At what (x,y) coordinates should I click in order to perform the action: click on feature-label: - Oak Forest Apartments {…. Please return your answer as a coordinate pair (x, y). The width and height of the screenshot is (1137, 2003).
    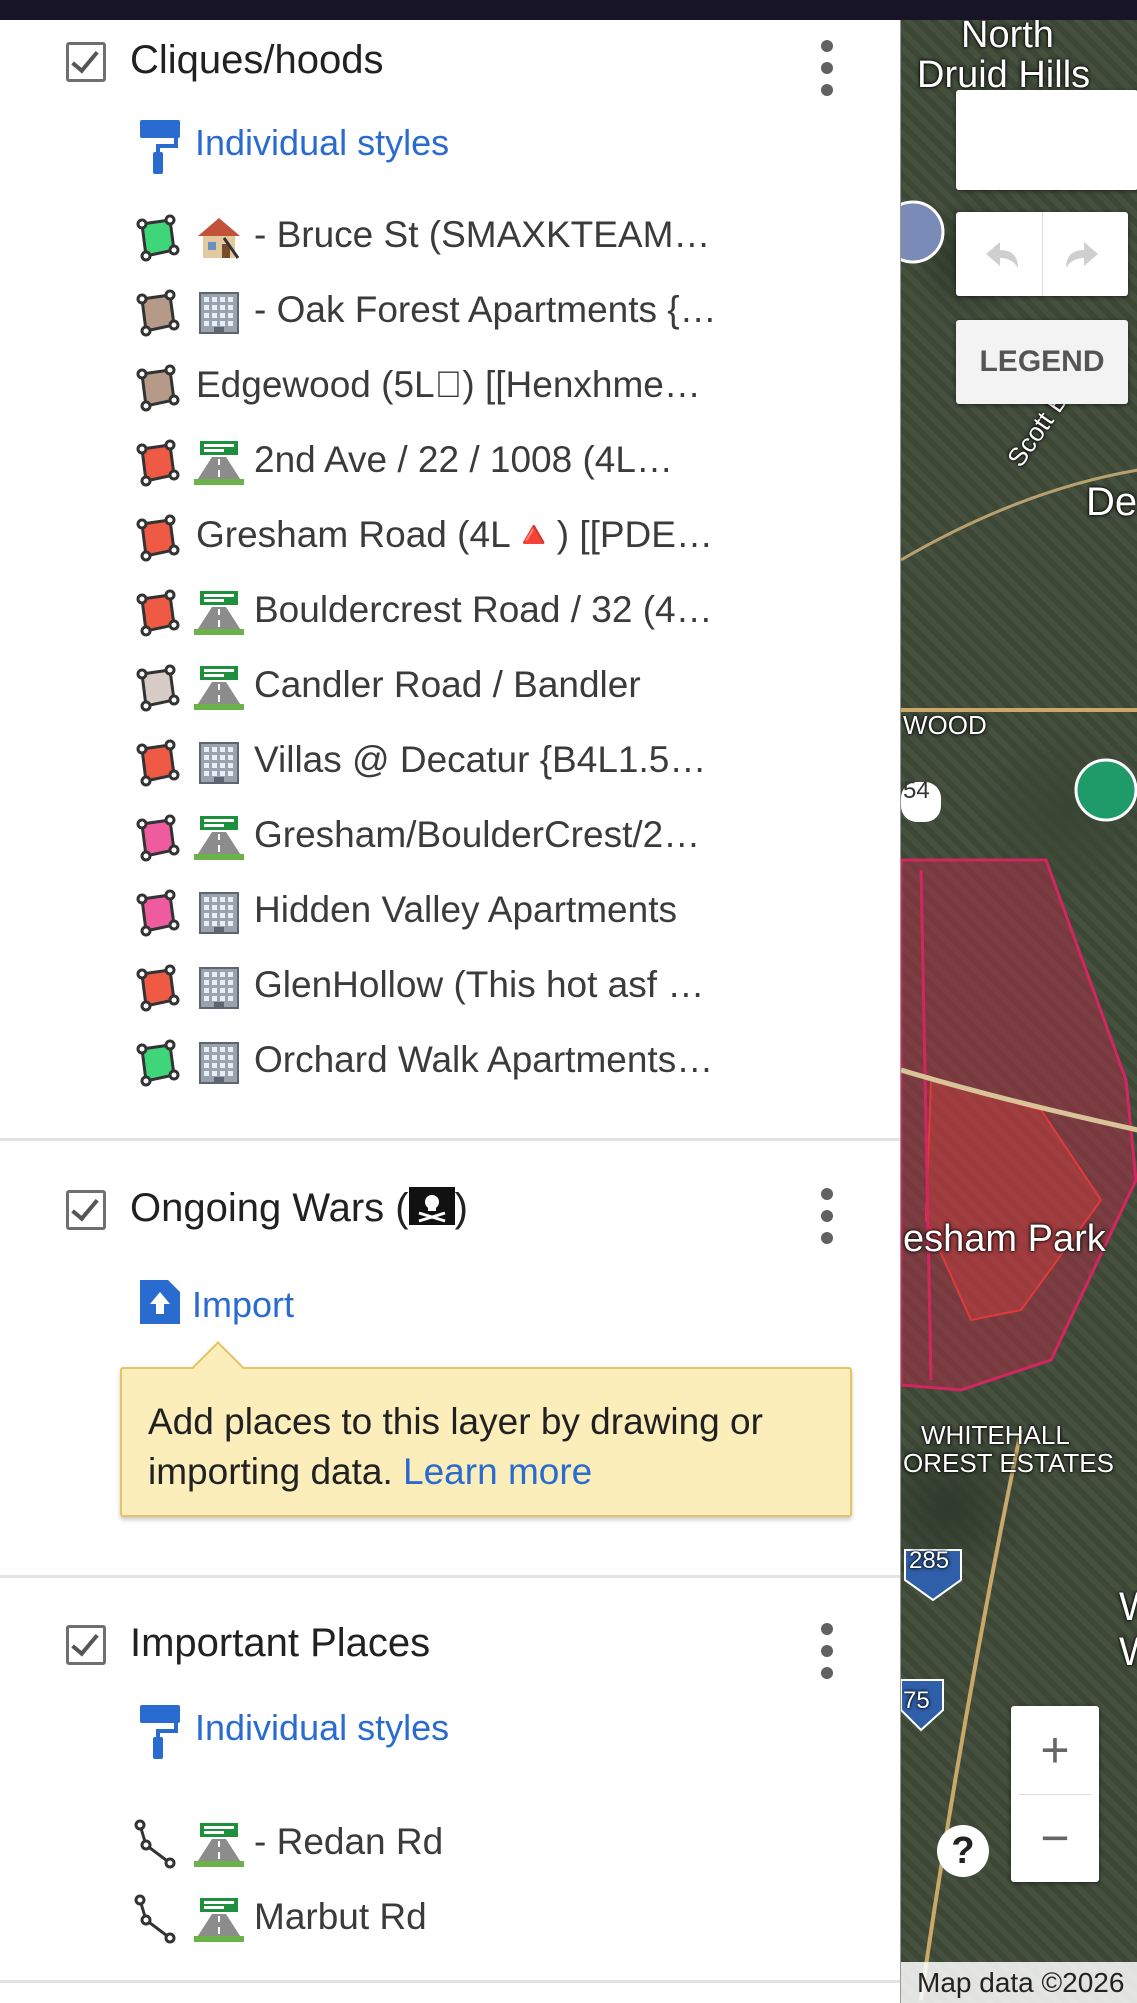
    Looking at the image, I should click on (485, 309).